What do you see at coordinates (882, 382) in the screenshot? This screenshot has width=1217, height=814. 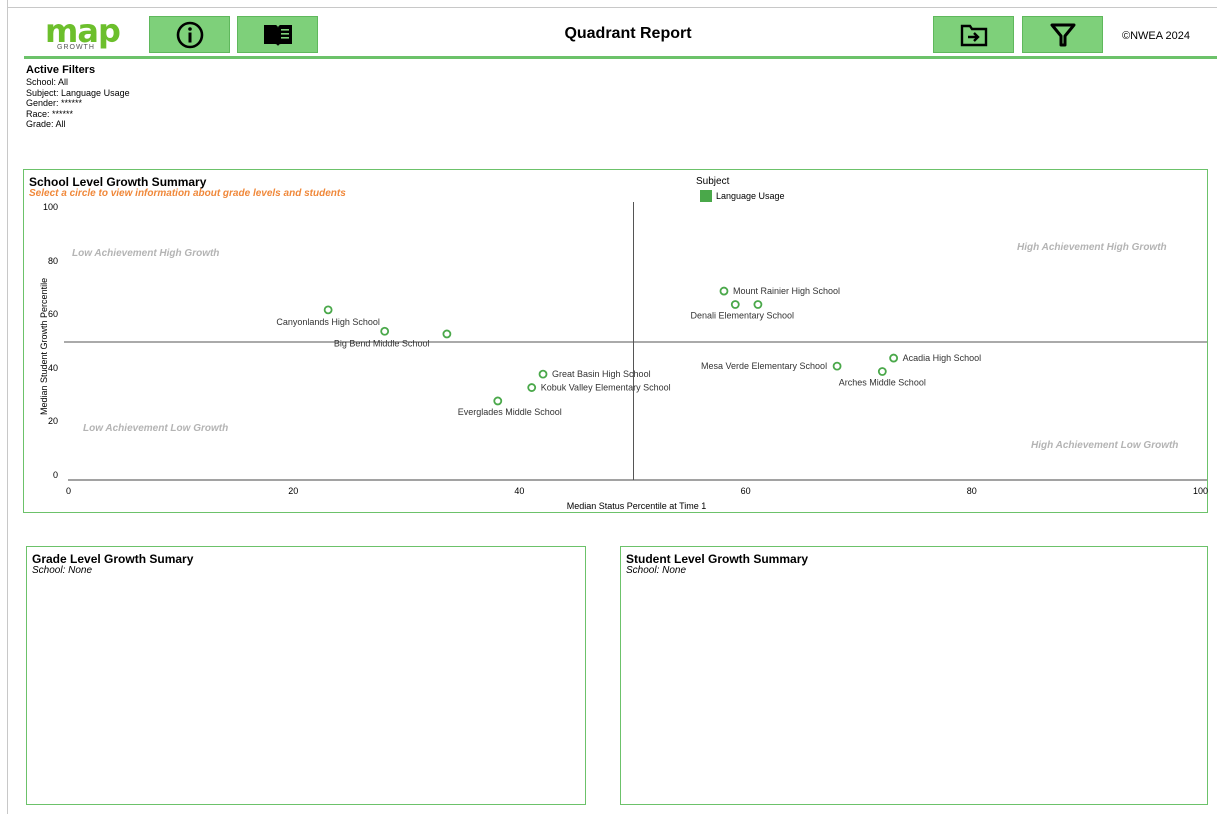 I see `school-point-label: Arches Middle School` at bounding box center [882, 382].